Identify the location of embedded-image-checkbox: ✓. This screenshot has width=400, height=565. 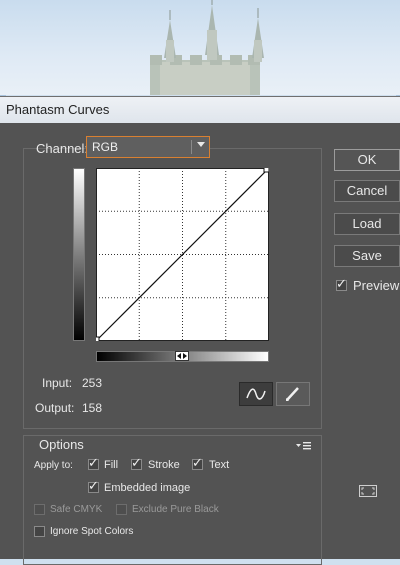
(93, 485).